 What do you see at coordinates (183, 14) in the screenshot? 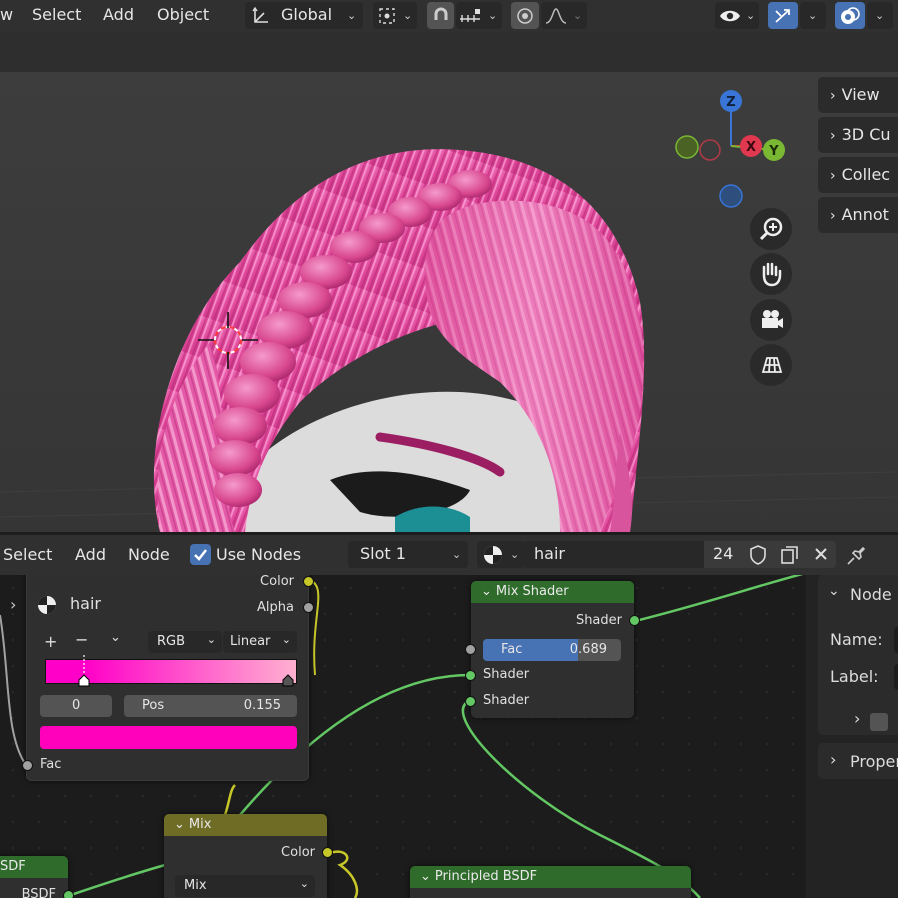
I see `menu-object: Object` at bounding box center [183, 14].